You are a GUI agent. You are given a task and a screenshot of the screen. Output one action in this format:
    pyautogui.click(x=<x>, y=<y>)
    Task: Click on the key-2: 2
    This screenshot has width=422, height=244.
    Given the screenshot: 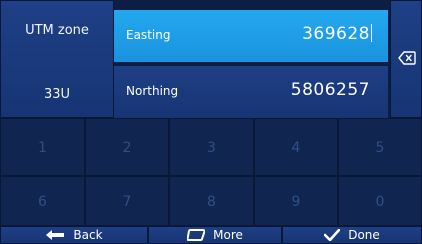 What is the action you would take?
    pyautogui.click(x=127, y=147)
    